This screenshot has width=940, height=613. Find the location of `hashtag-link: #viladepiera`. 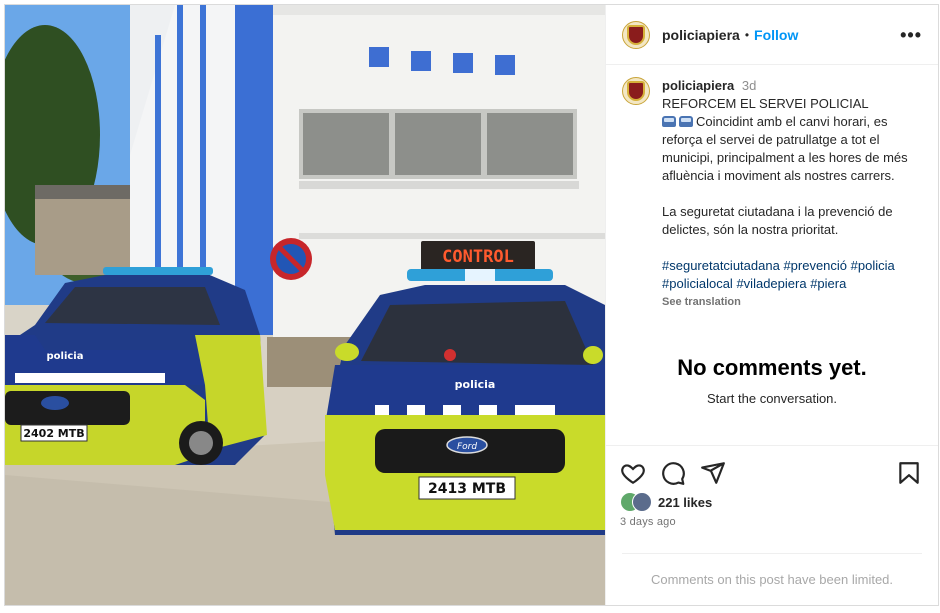

hashtag-link: #viladepiera is located at coordinates (771, 283).